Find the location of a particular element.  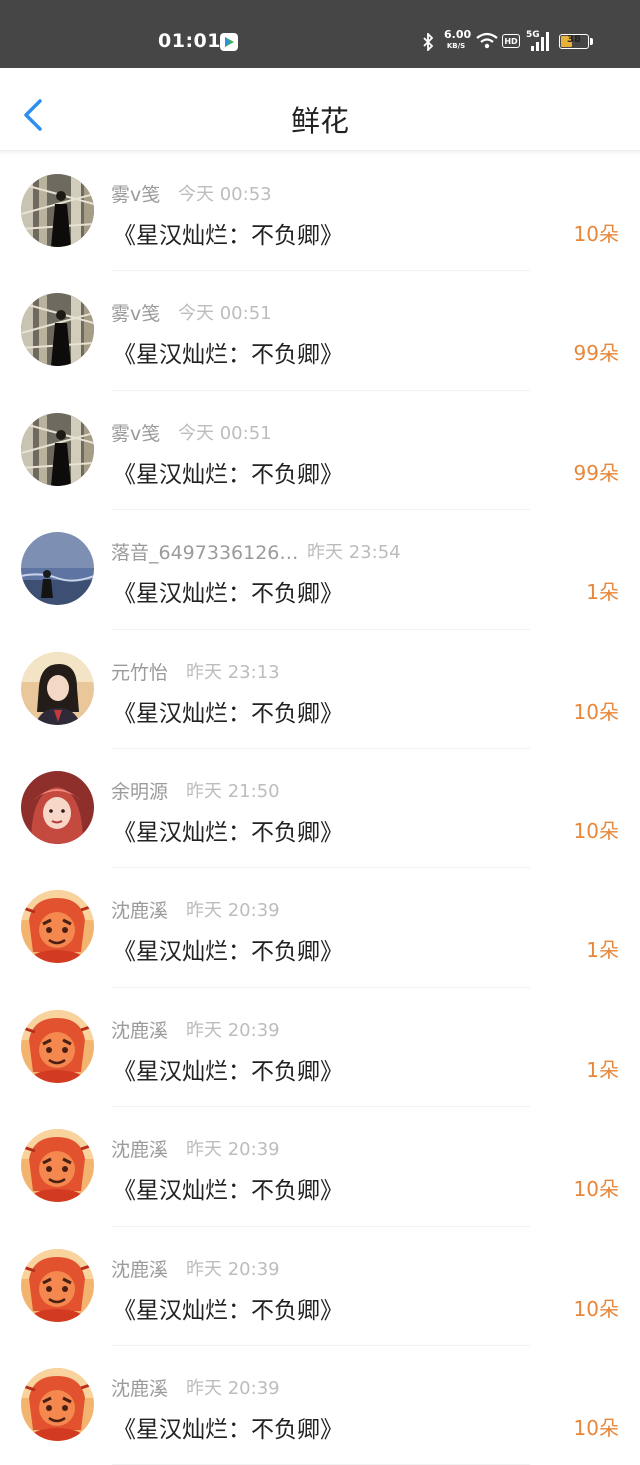

wifi-icon is located at coordinates (487, 40).